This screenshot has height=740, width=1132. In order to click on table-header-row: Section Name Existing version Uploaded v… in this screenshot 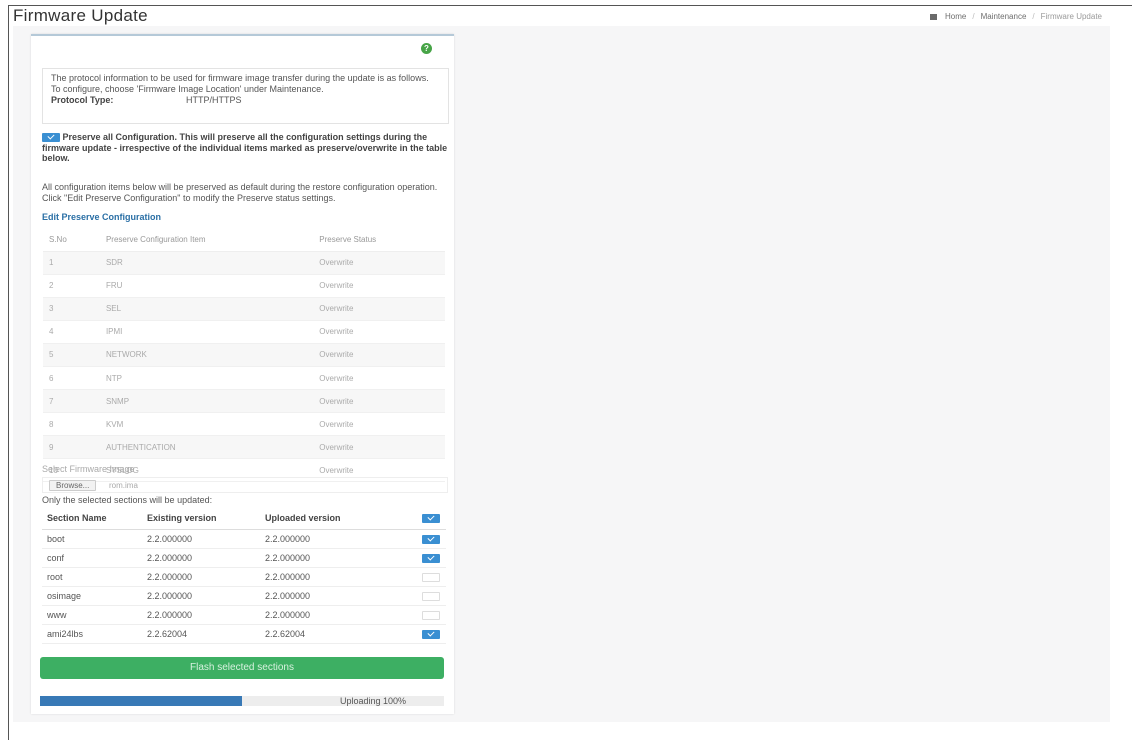, I will do `click(244, 518)`.